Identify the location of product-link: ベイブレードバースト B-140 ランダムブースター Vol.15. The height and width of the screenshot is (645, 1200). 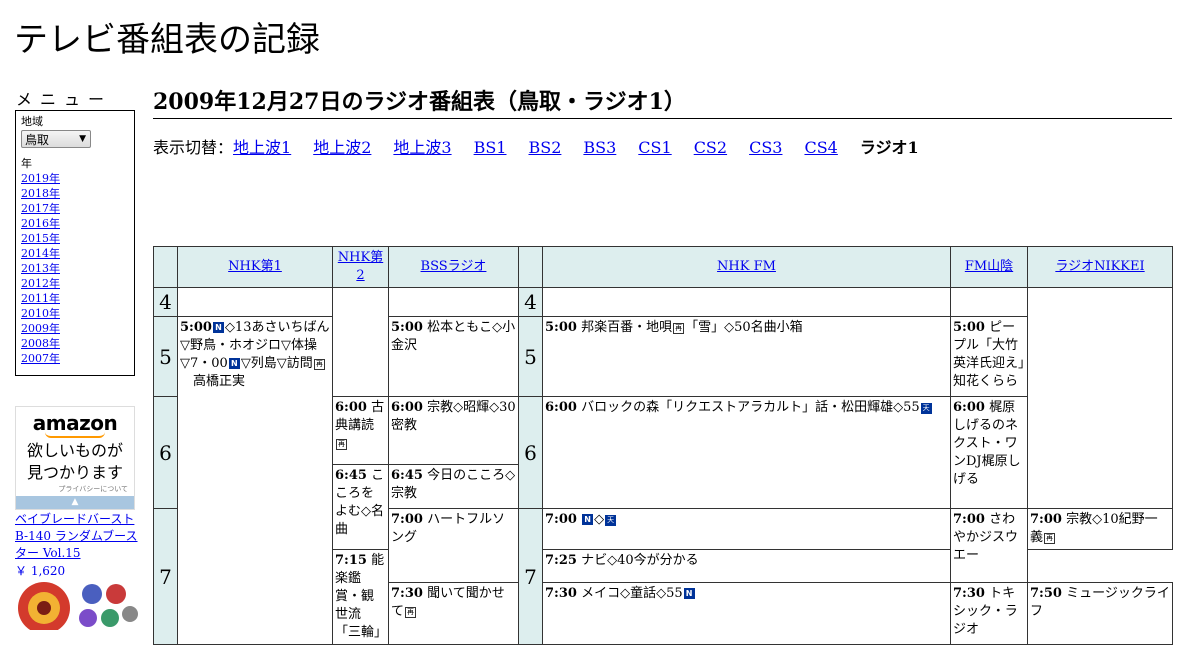
(77, 536).